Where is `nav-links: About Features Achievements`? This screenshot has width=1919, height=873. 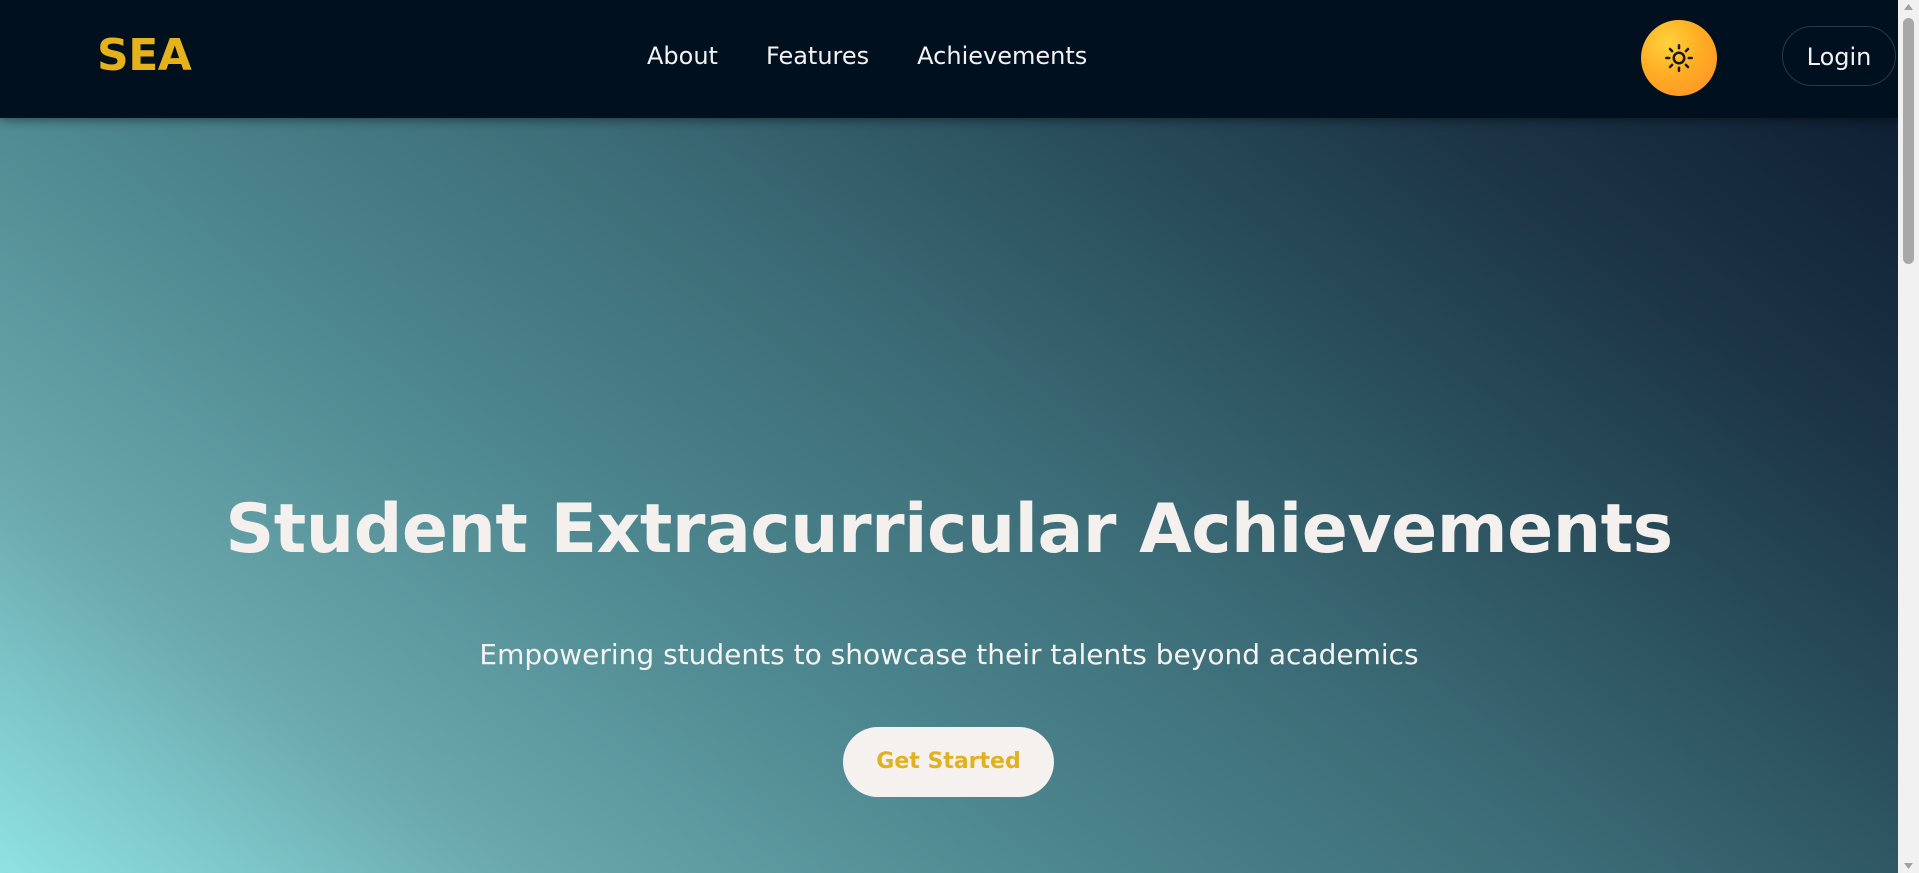
nav-links: About Features Achievements is located at coordinates (867, 56).